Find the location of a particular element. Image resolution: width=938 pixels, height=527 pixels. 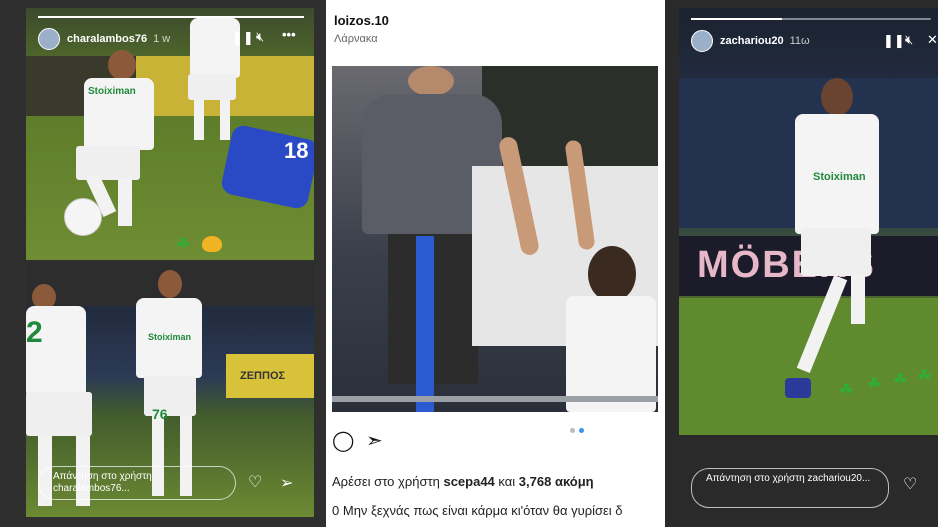

story-username: charalambos76 is located at coordinates (107, 39).